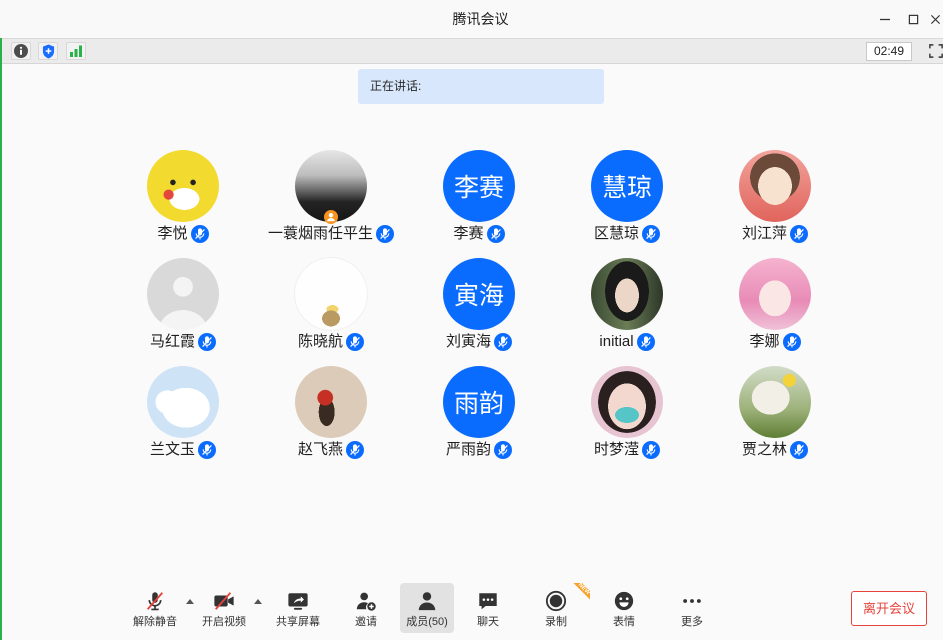 Image resolution: width=943 pixels, height=640 pixels. I want to click on maximize-icon, so click(913, 19).